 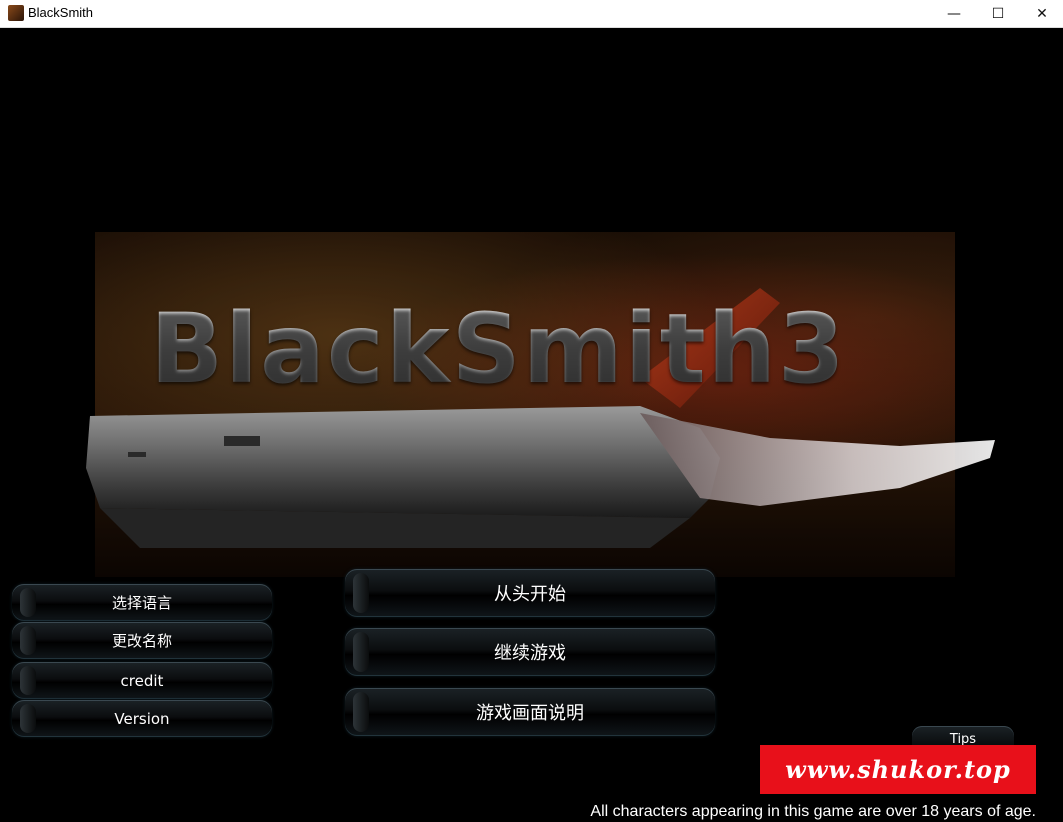 What do you see at coordinates (530, 593) in the screenshot?
I see `new-game-button: 从头开始` at bounding box center [530, 593].